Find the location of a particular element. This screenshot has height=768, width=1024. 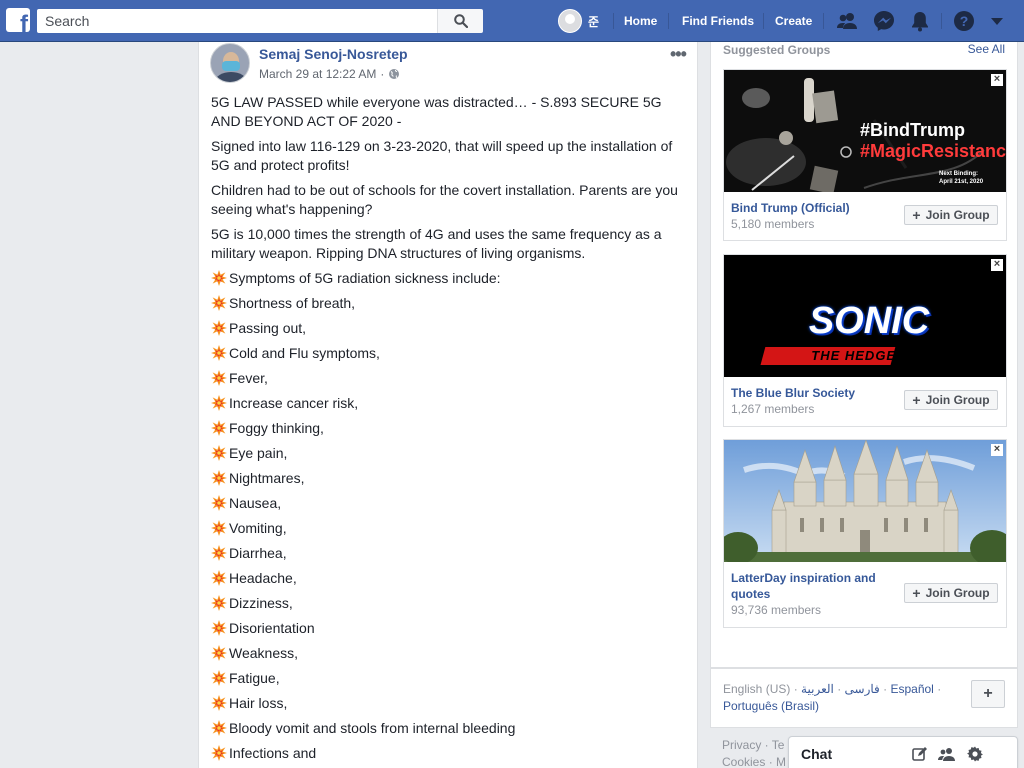

list-item: Cold and Flu symptoms, is located at coordinates (449, 356).